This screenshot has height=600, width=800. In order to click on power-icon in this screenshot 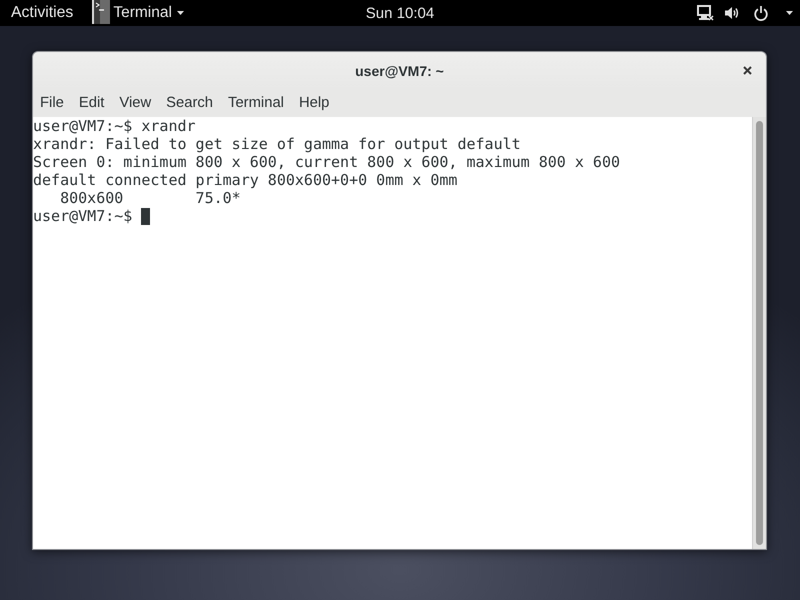, I will do `click(761, 13)`.